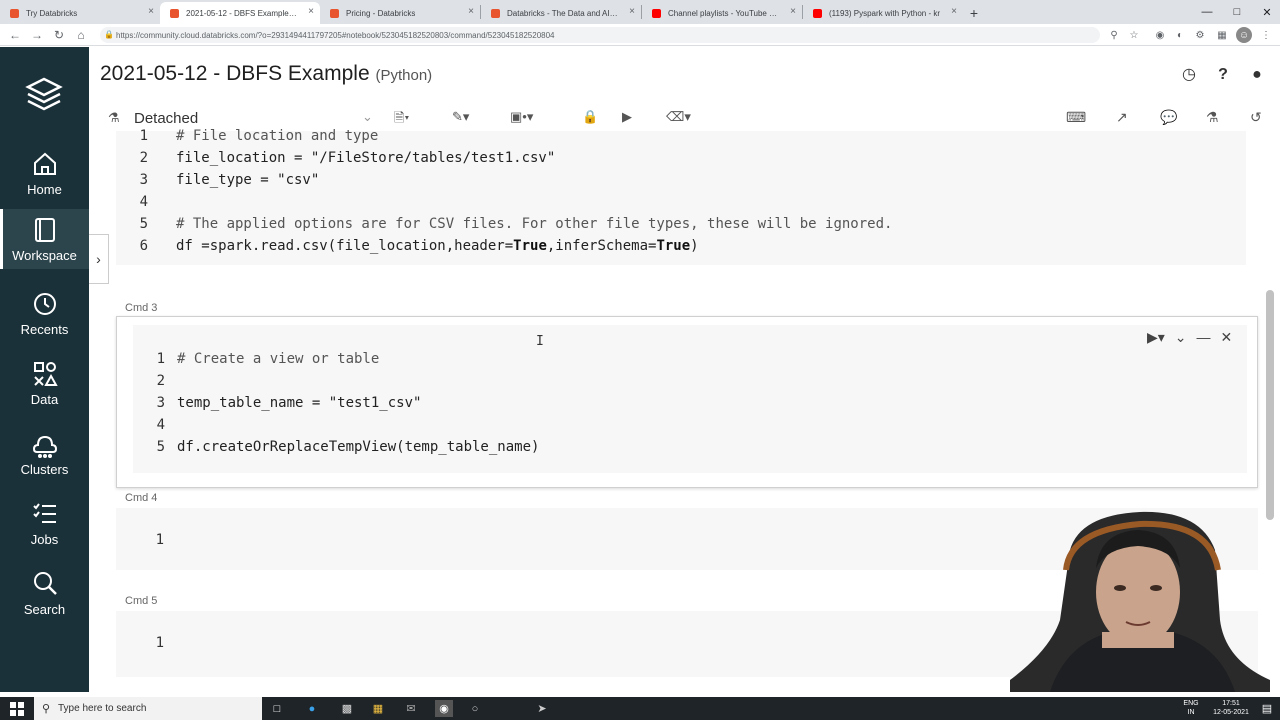 Image resolution: width=1280 pixels, height=720 pixels. Describe the element at coordinates (44, 95) in the screenshot. I see `databricks-logo-icon` at that location.